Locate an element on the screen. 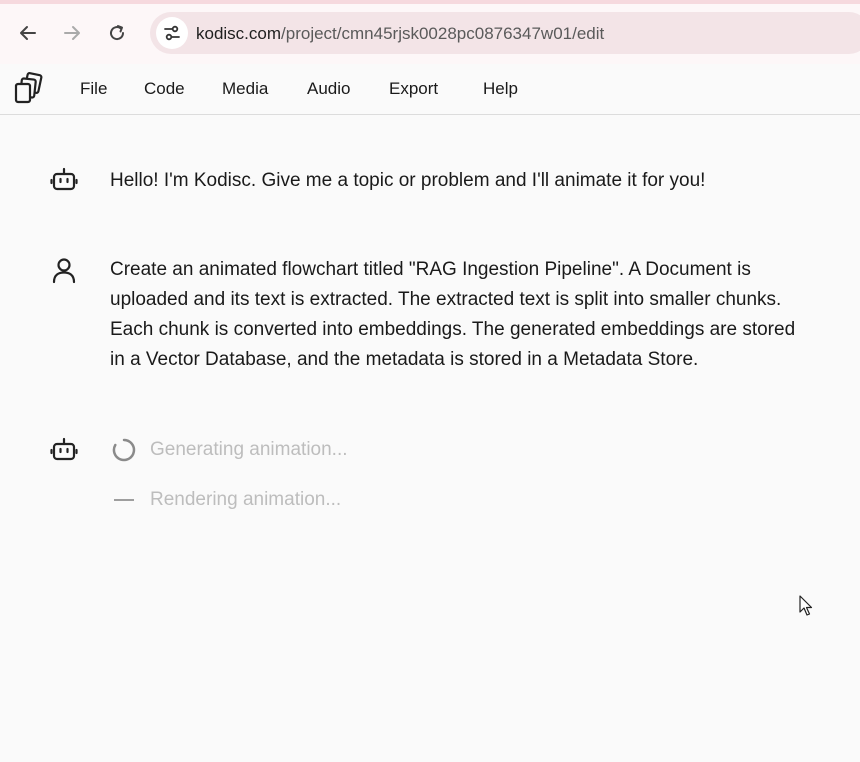 This screenshot has width=860, height=762. back-button is located at coordinates (28, 33).